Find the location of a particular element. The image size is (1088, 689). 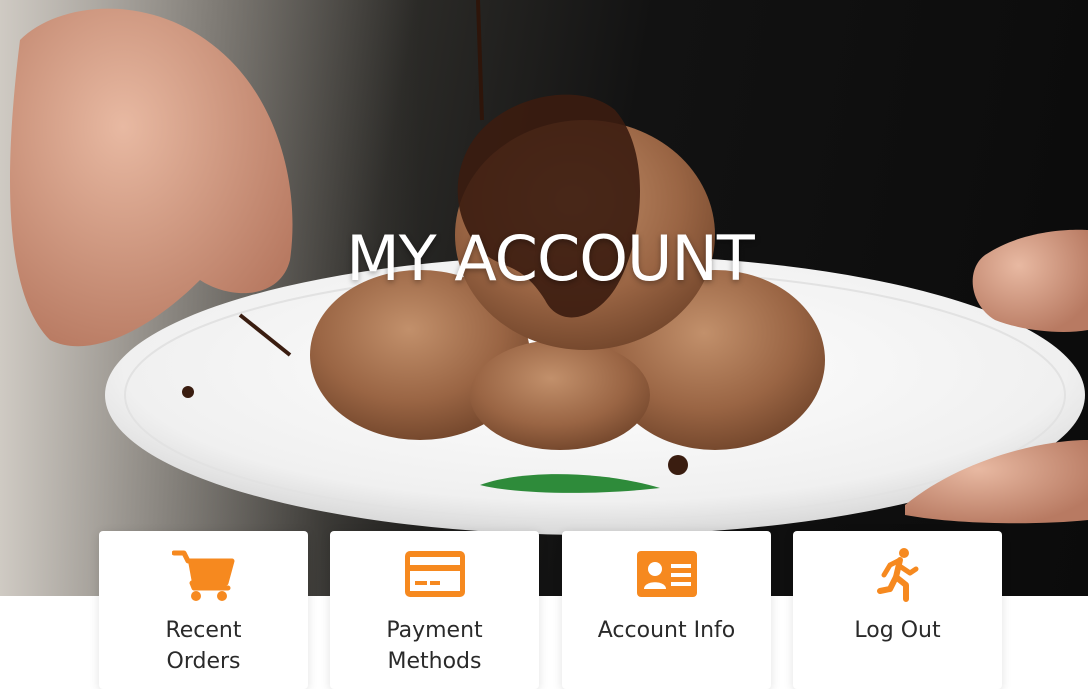

log-out-card: Log Out is located at coordinates (897, 610).